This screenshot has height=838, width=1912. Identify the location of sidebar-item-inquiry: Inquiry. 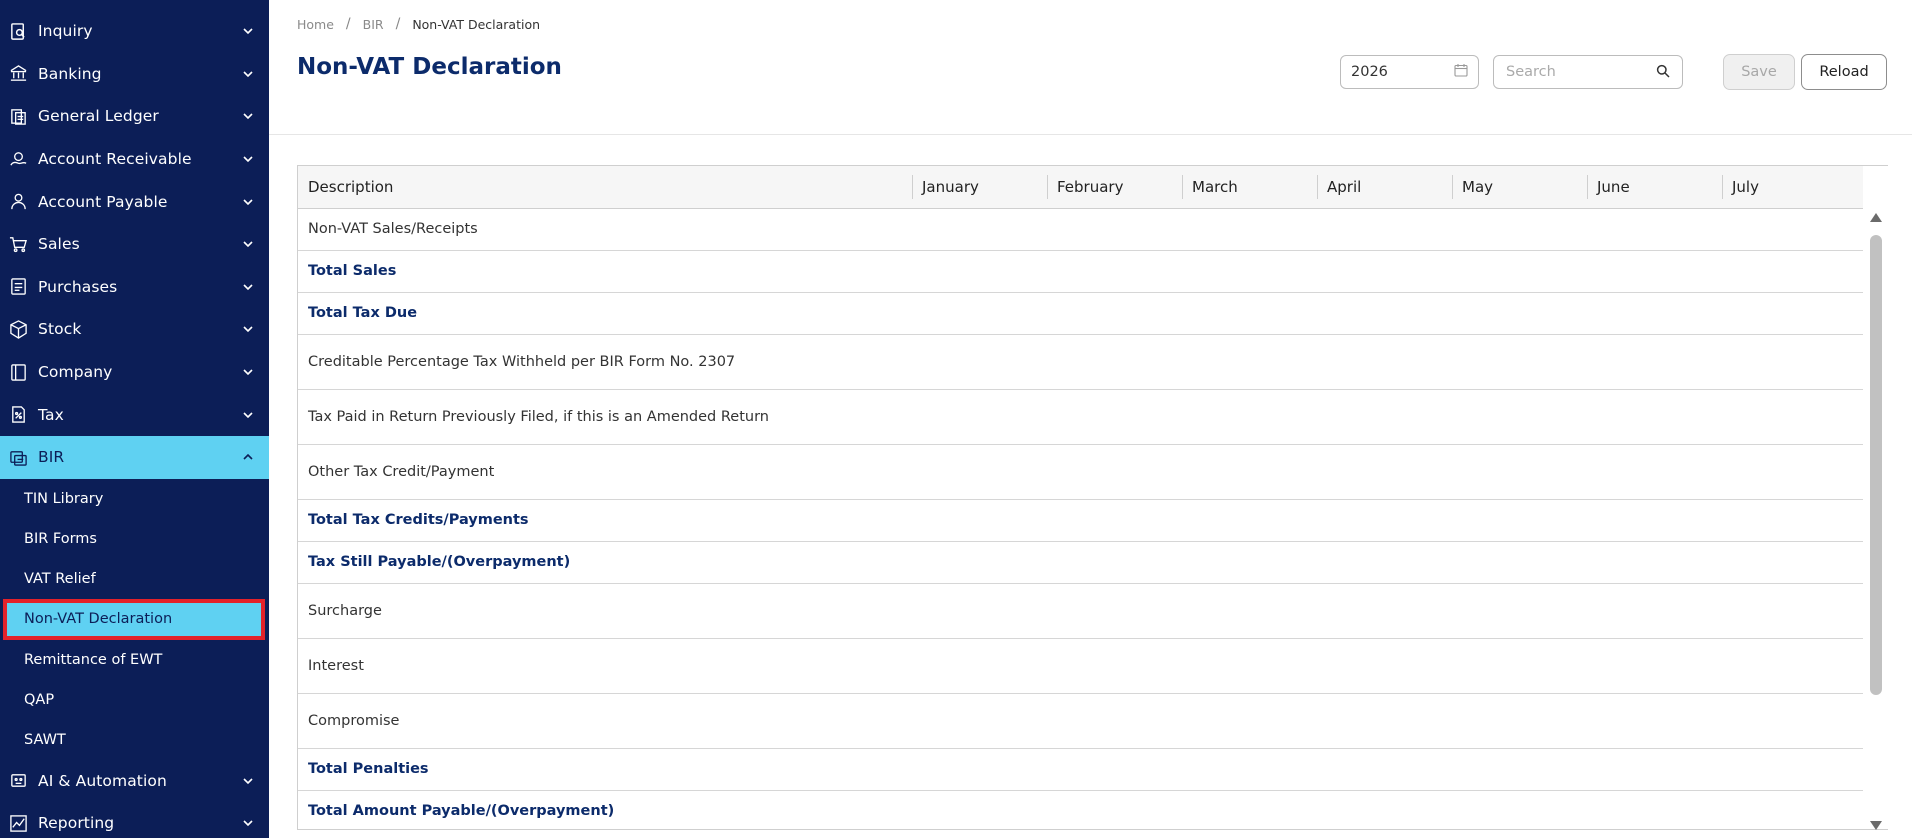
(134, 31).